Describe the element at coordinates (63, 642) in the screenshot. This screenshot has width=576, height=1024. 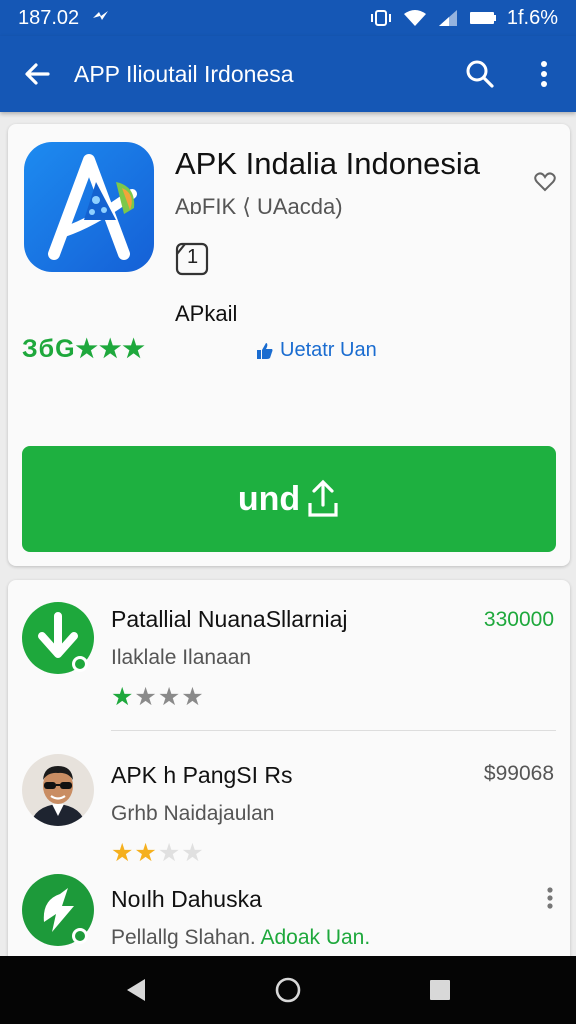
I see `download-arrow-icon` at that location.